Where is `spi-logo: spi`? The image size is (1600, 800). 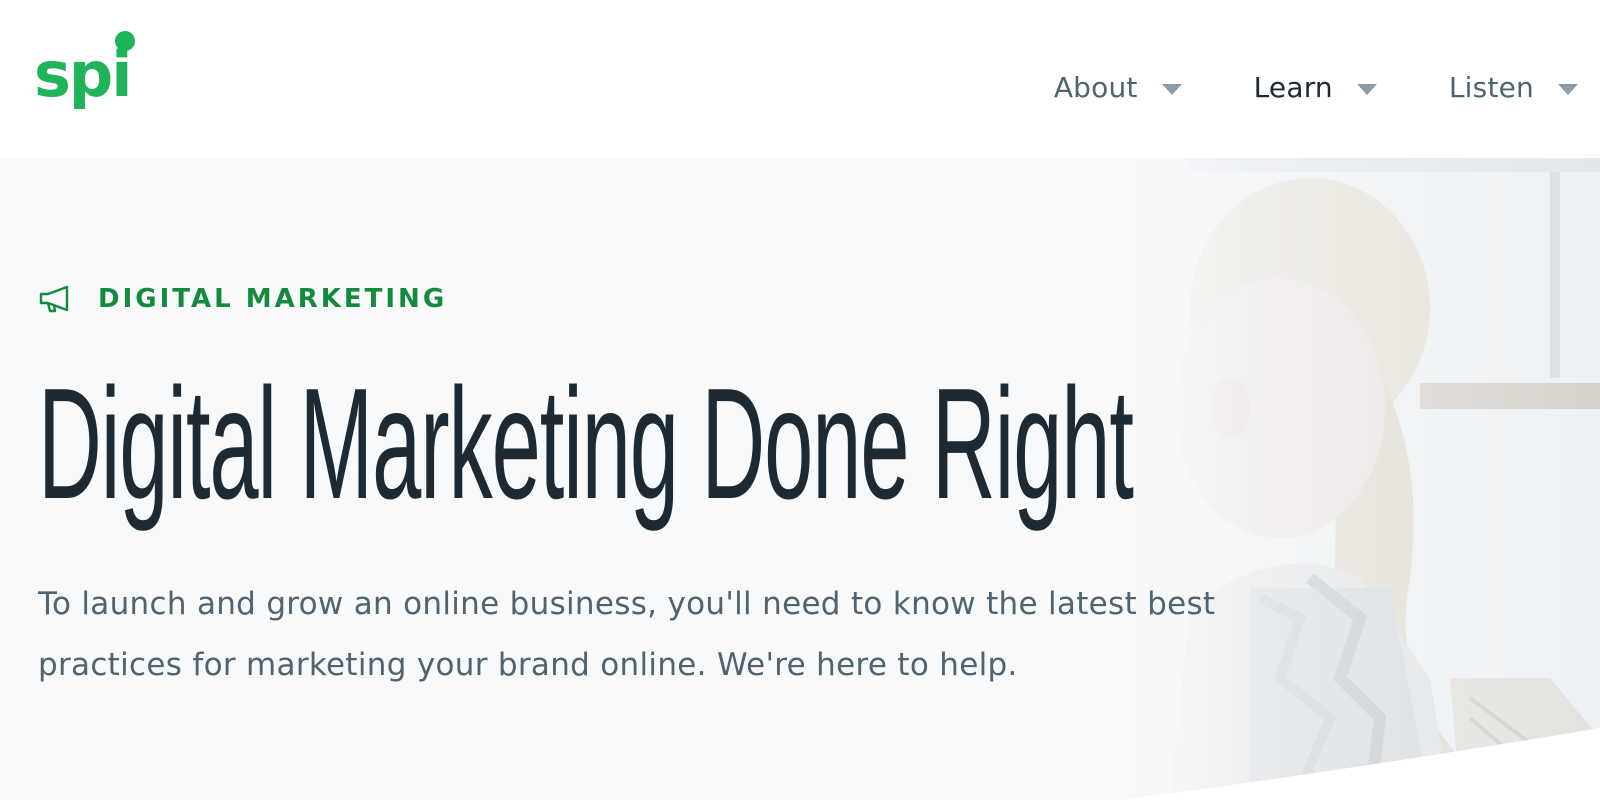
spi-logo: spi is located at coordinates (89, 69).